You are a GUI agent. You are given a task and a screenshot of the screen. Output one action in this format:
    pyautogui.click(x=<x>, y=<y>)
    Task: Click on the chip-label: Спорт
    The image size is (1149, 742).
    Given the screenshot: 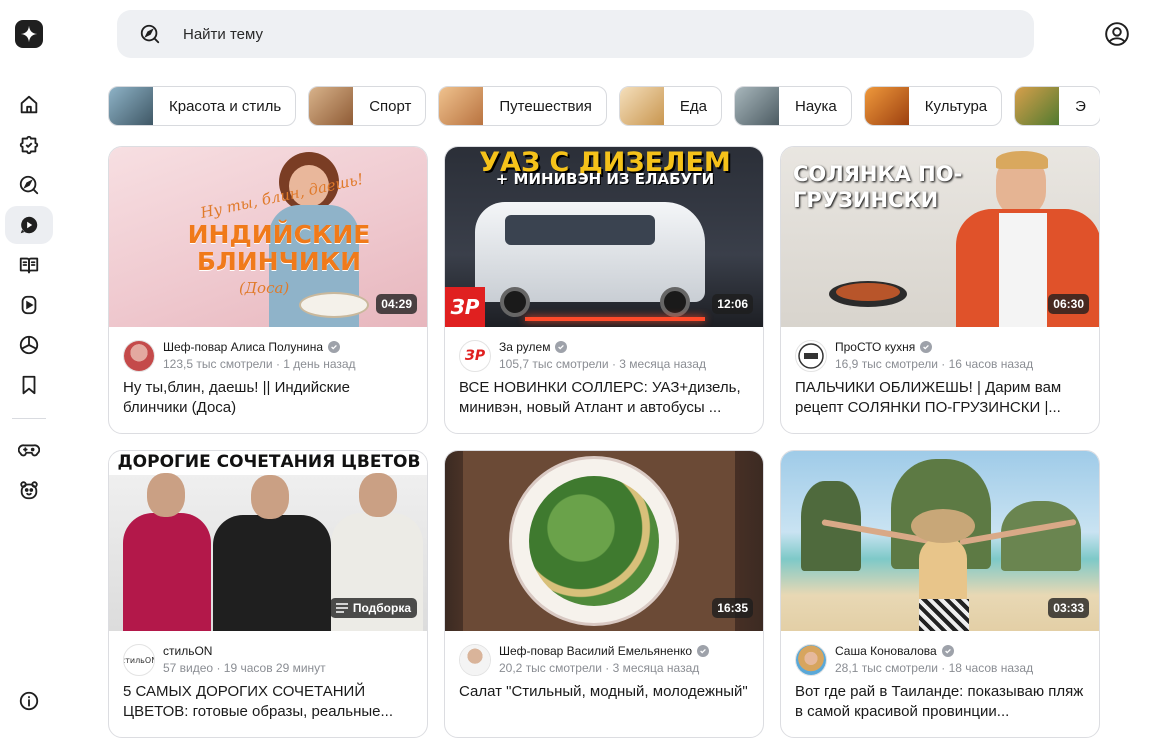 What is the action you would take?
    pyautogui.click(x=390, y=106)
    